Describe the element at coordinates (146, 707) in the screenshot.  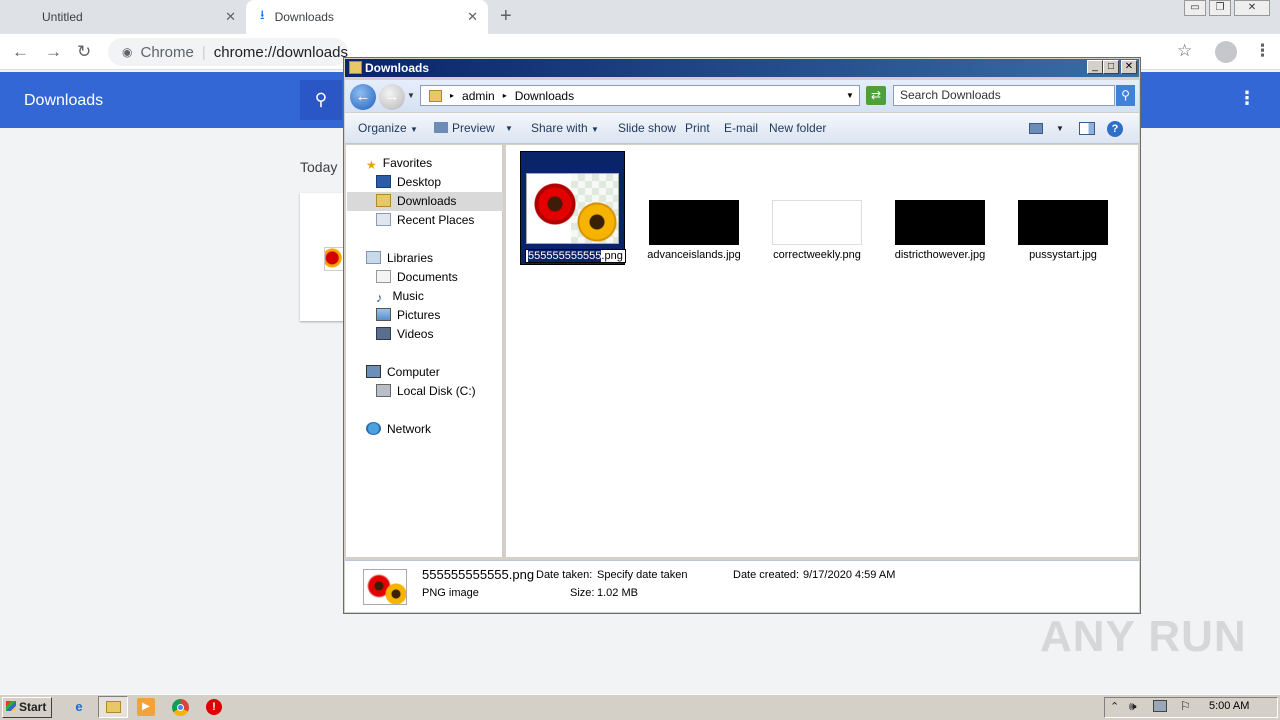
I see `media-player-icon: ▶` at that location.